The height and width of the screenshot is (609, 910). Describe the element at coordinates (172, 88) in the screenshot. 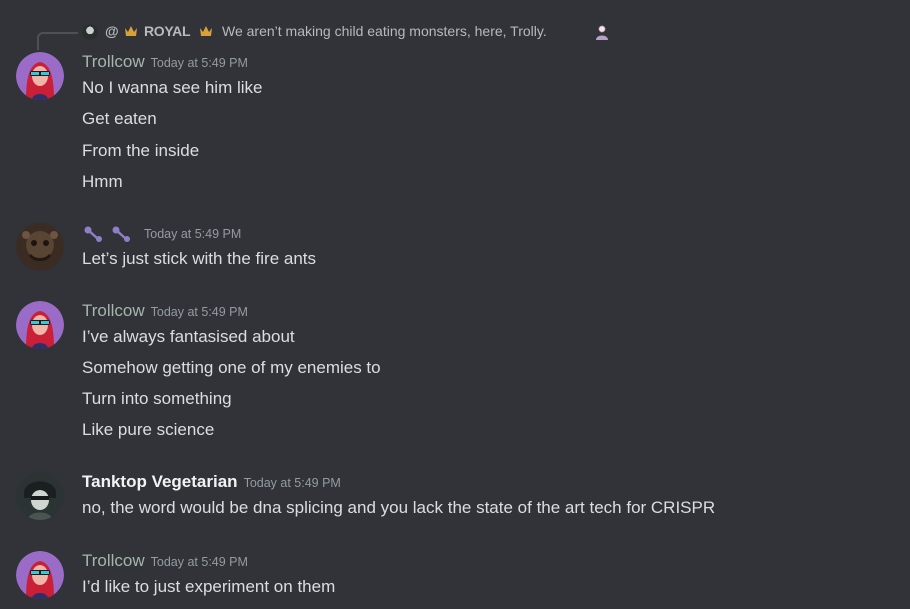

I see `message-text: No I wanna see him like` at that location.